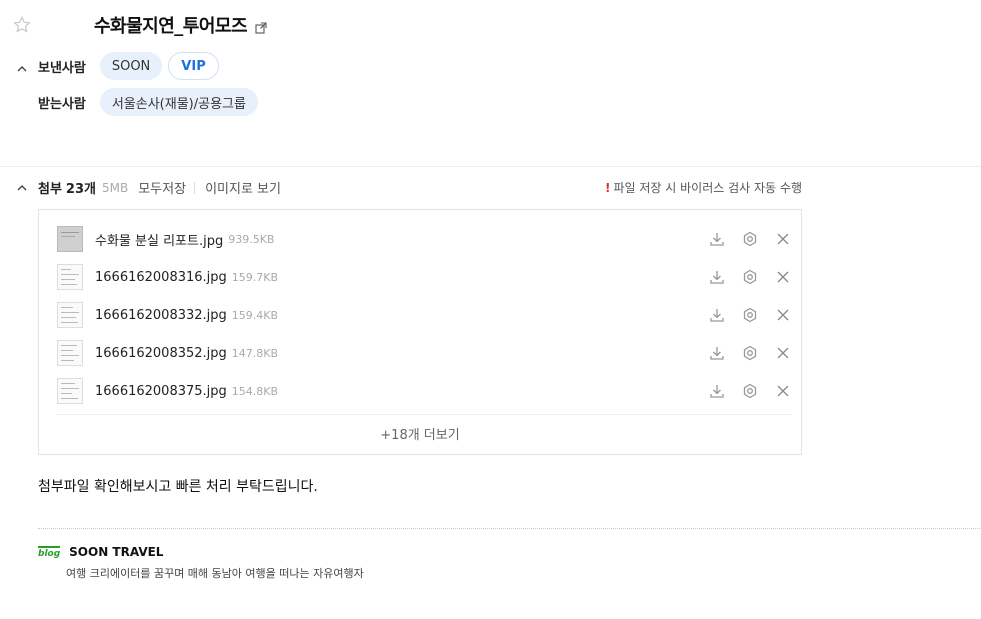 This screenshot has width=981, height=619. I want to click on sender-row: 보낸사람 SOON VIP, so click(120, 66).